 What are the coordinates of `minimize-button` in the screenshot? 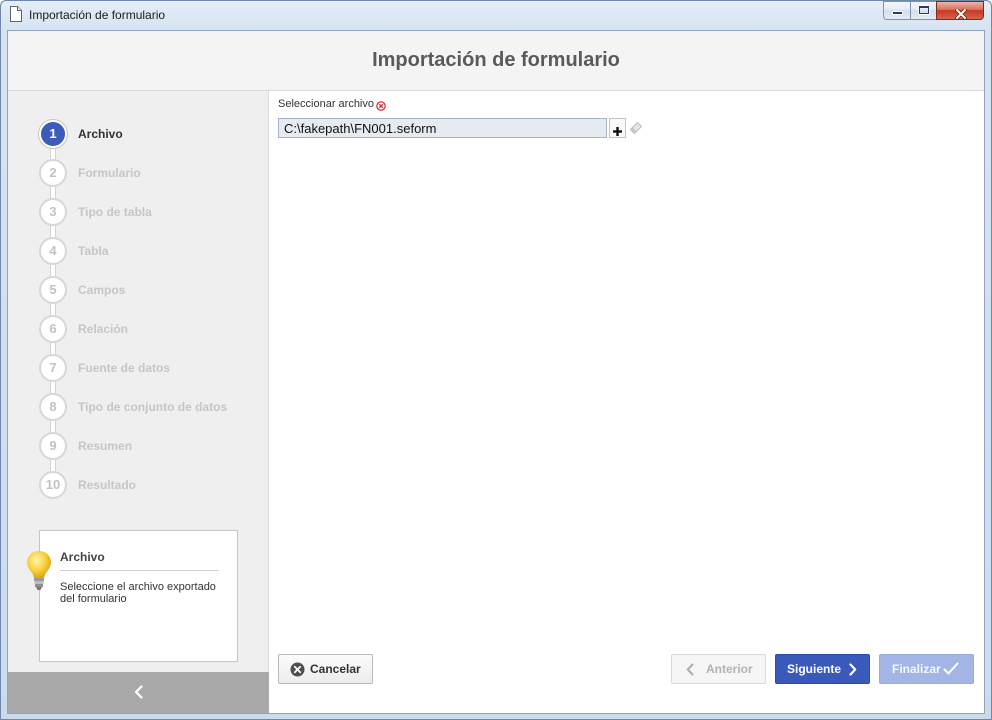 It's located at (897, 10).